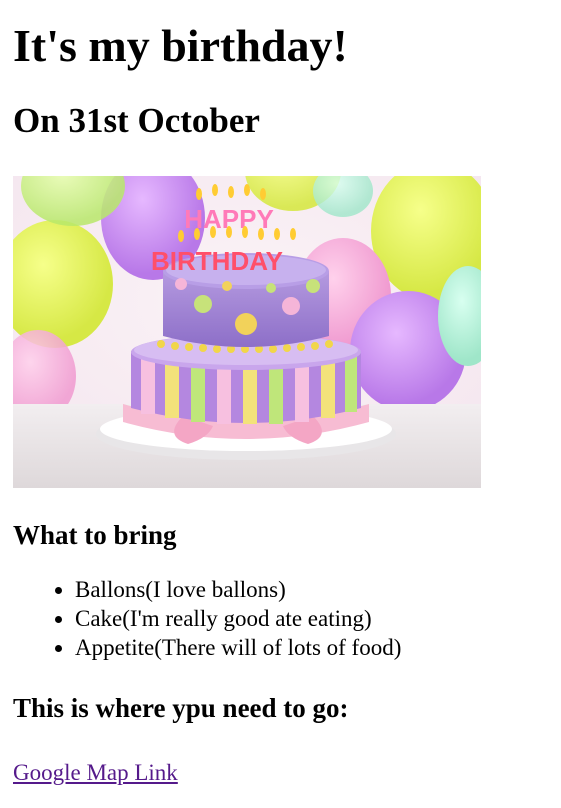 The image size is (561, 808). I want to click on date-heading: On 31st October, so click(136, 120).